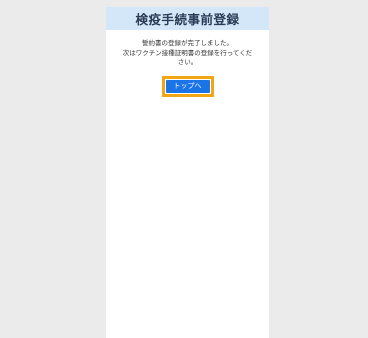 The image size is (368, 338). I want to click on message-line-3: さい。, so click(187, 62).